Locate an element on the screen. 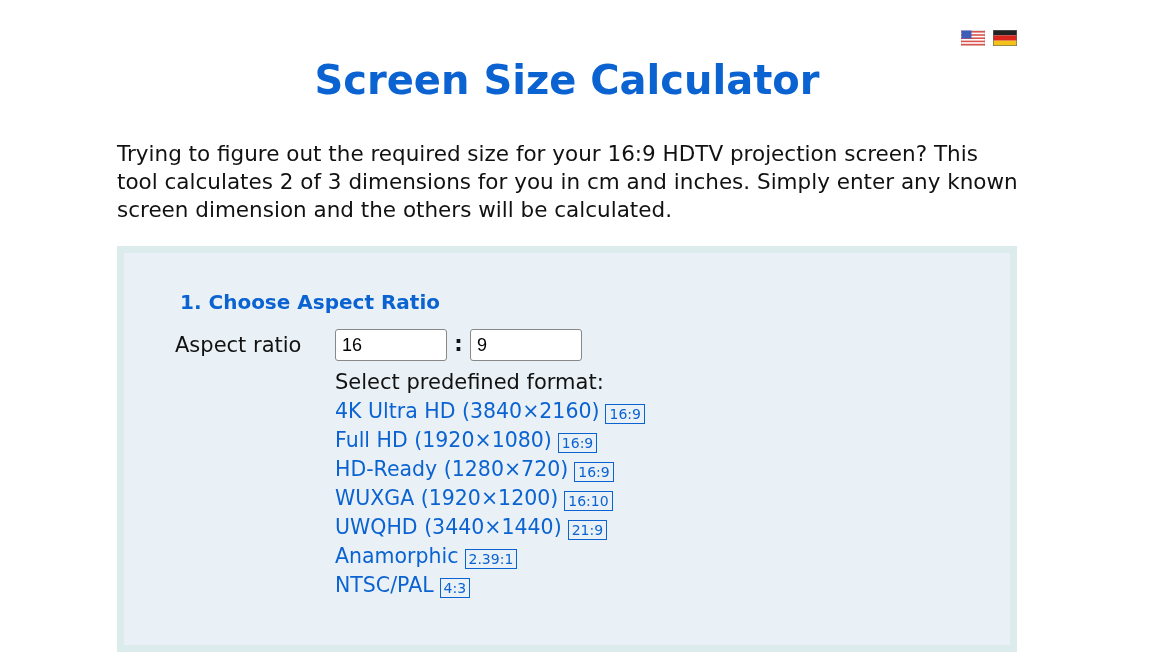 The width and height of the screenshot is (1150, 666). format-link: Full HD (1920×1080) is located at coordinates (443, 440).